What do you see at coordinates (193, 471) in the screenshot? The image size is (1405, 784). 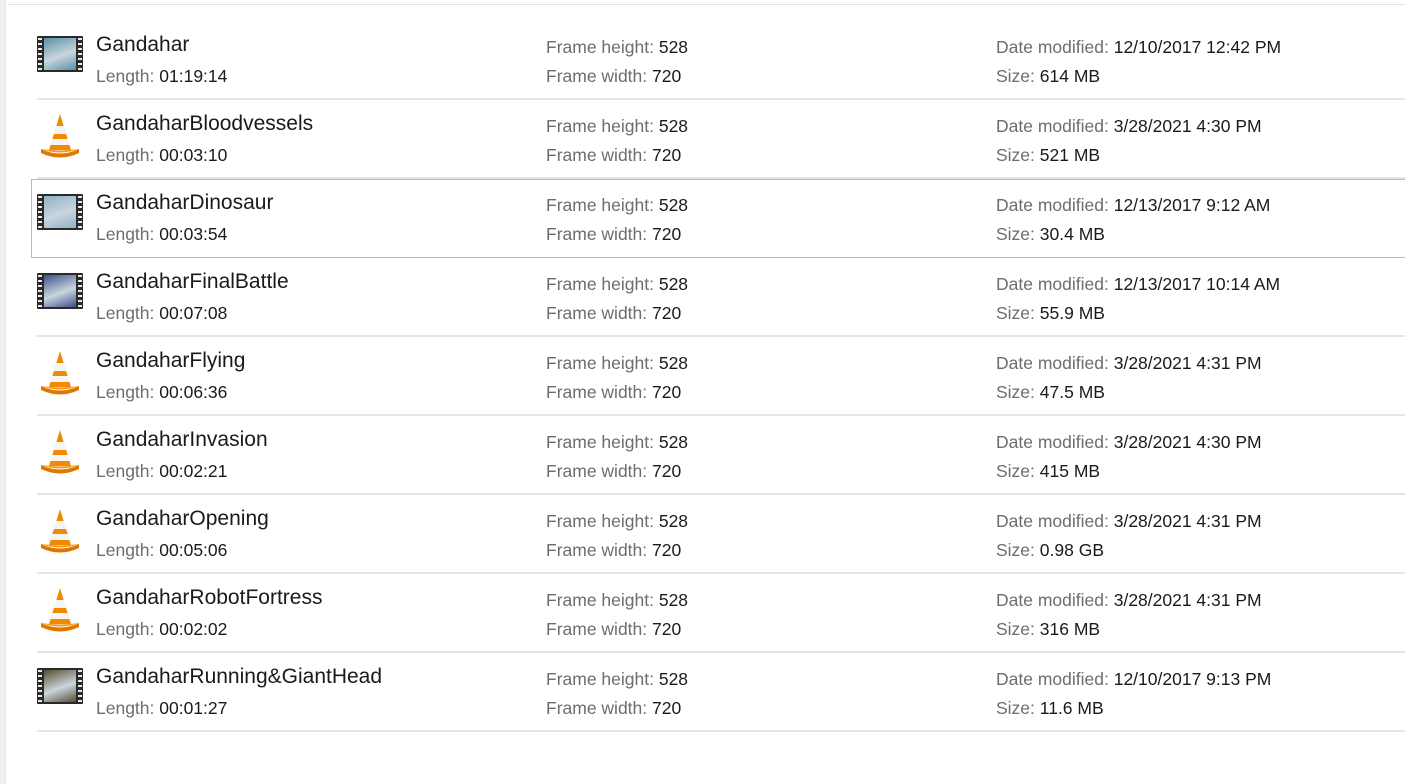 I see `length-value: 00:02:21` at bounding box center [193, 471].